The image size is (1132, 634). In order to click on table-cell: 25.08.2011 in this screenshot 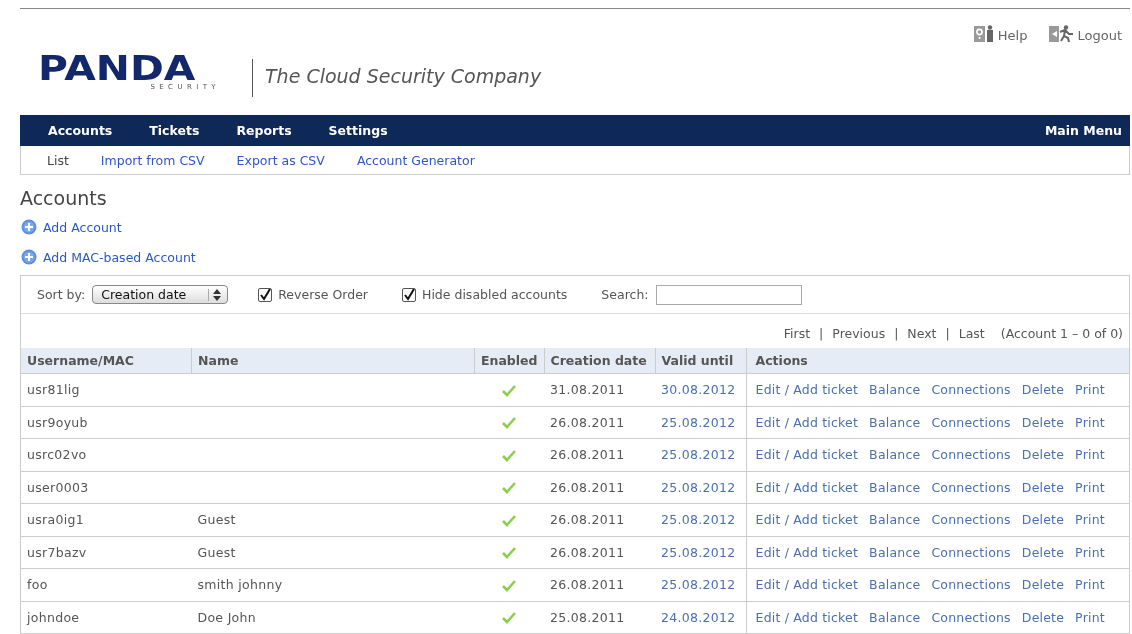, I will do `click(600, 617)`.